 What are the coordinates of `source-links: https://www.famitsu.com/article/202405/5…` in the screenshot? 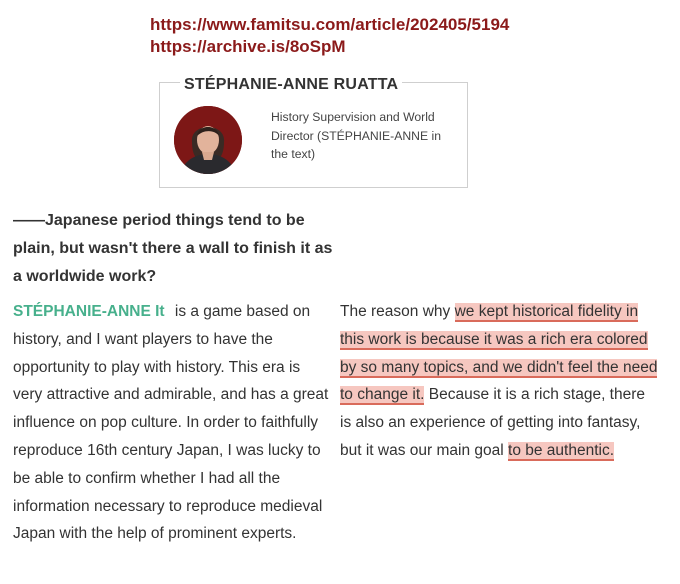 It's located at (329, 36).